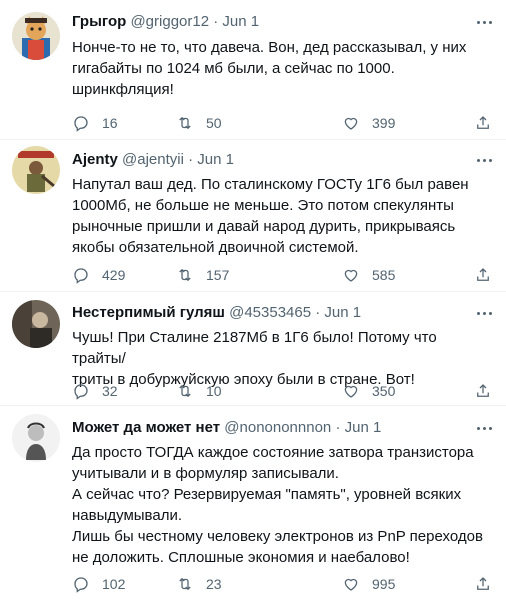  Describe the element at coordinates (169, 21) in the screenshot. I see `user-handle: @griggor12` at that location.